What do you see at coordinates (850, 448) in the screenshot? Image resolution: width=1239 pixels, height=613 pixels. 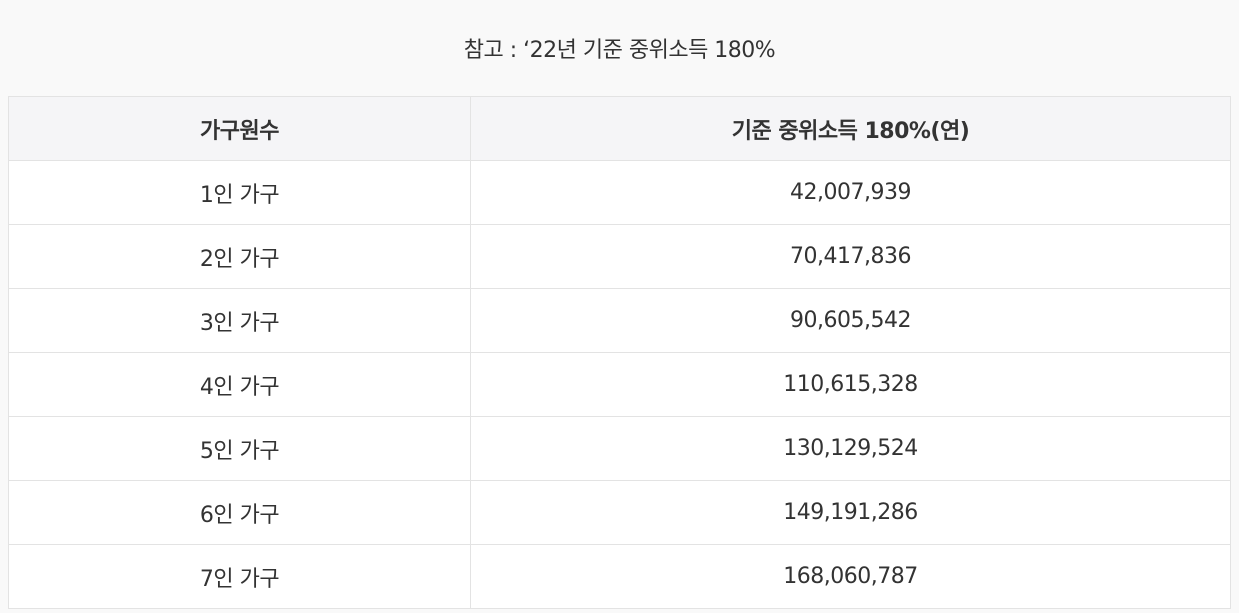 I see `income-cell: 130,129,524` at bounding box center [850, 448].